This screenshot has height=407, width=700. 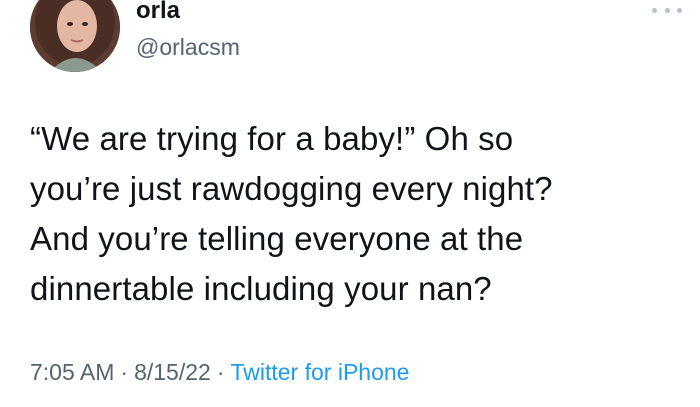 What do you see at coordinates (172, 372) in the screenshot?
I see `tweet-date: 8/15/22` at bounding box center [172, 372].